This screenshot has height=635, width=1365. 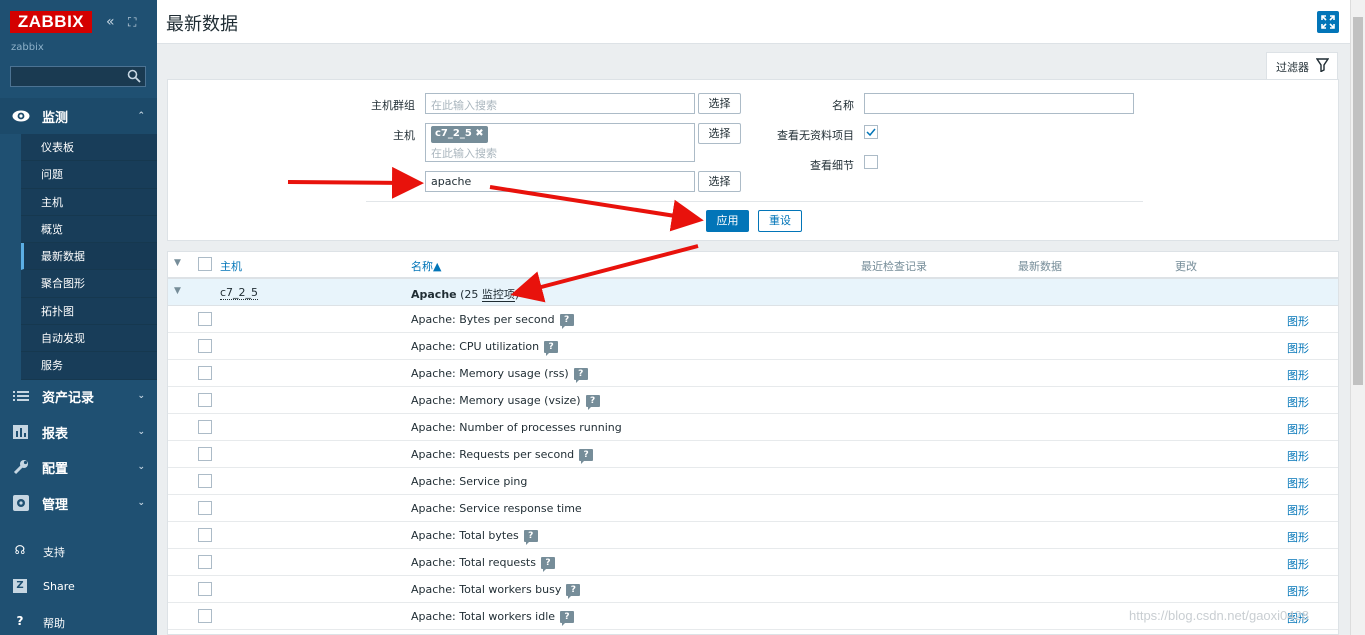 What do you see at coordinates (1292, 67) in the screenshot?
I see `tab-filter-label: 过滤器` at bounding box center [1292, 67].